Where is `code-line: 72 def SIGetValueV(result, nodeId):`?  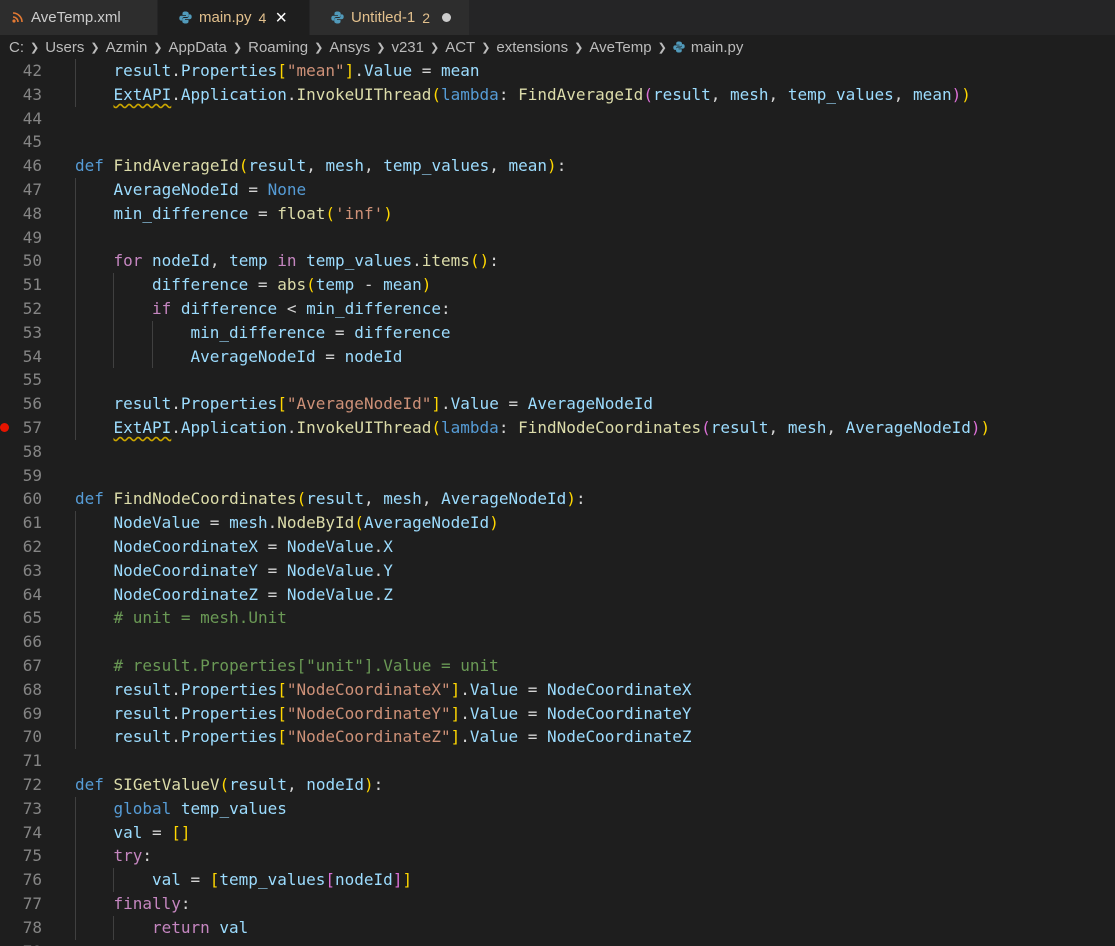
code-line: 72 def SIGetValueV(result, nodeId): is located at coordinates (557, 785).